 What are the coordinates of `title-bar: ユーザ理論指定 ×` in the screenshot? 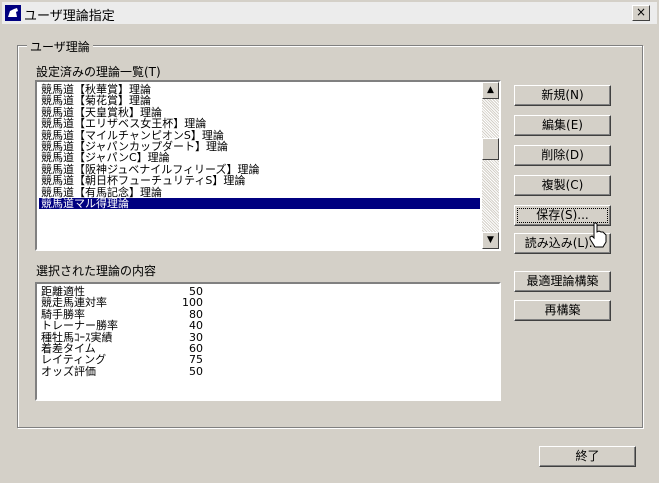 It's located at (329, 13).